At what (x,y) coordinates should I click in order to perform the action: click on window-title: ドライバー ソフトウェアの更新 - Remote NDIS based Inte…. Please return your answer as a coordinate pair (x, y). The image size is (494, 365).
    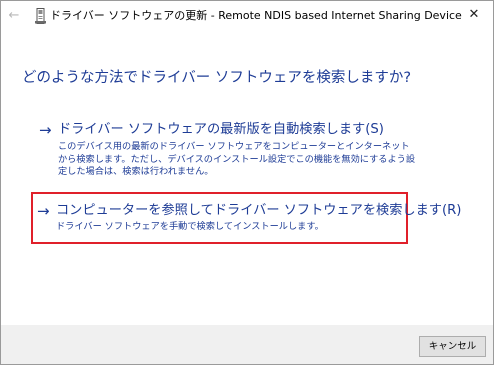
    Looking at the image, I should click on (256, 15).